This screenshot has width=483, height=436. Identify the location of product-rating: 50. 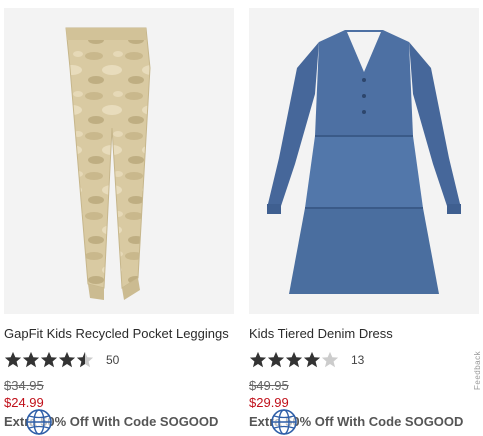
(119, 360).